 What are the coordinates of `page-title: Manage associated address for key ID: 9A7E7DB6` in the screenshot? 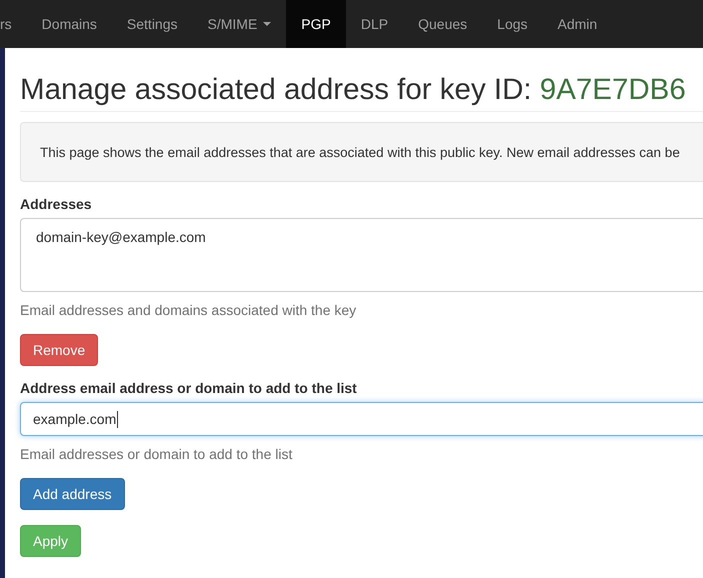 It's located at (361, 92).